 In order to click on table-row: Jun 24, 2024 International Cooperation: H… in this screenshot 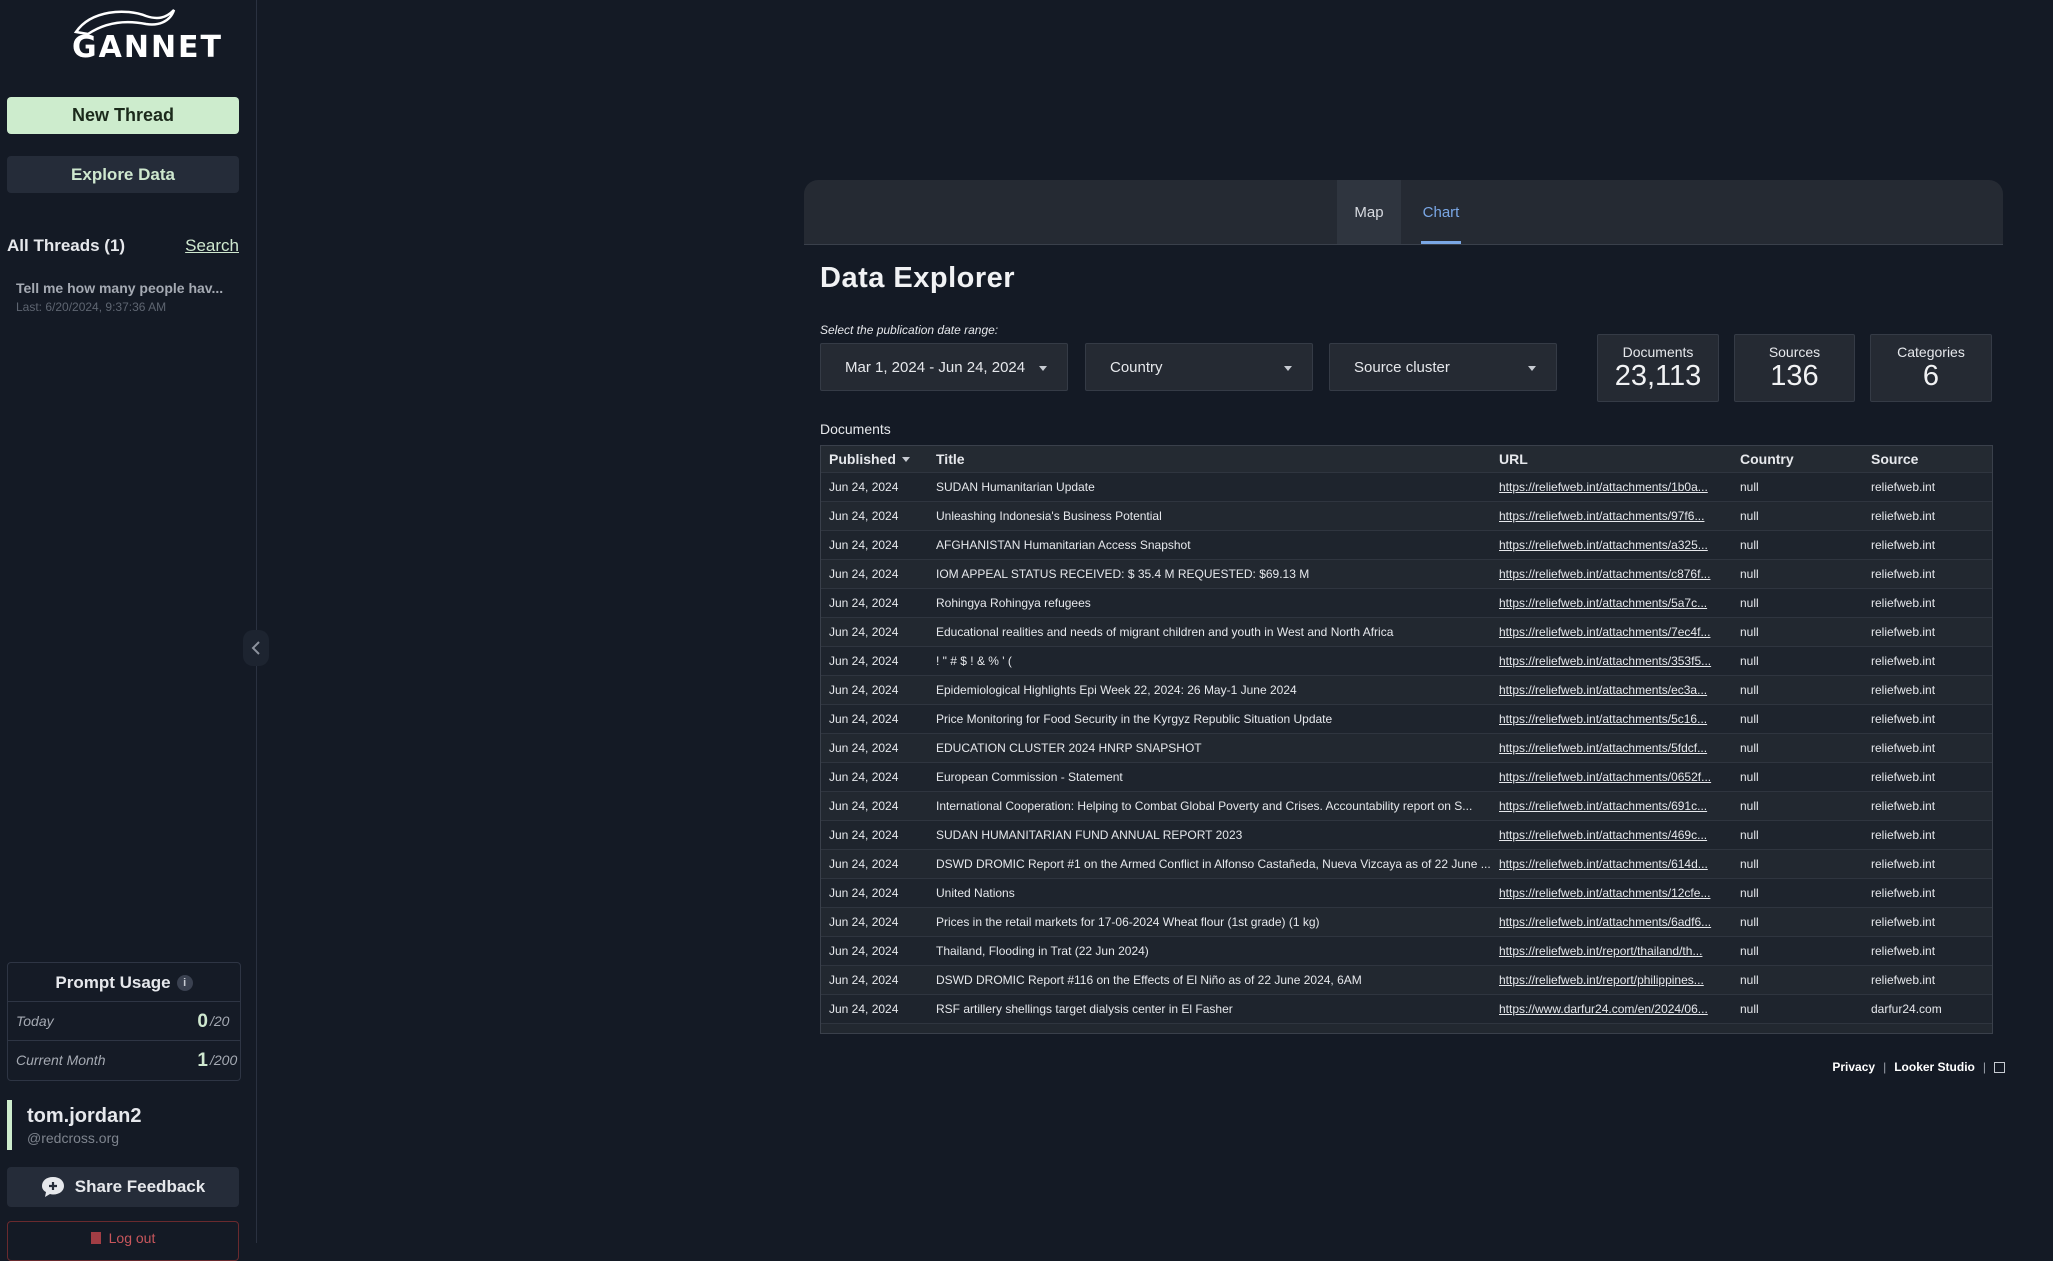, I will do `click(1406, 806)`.